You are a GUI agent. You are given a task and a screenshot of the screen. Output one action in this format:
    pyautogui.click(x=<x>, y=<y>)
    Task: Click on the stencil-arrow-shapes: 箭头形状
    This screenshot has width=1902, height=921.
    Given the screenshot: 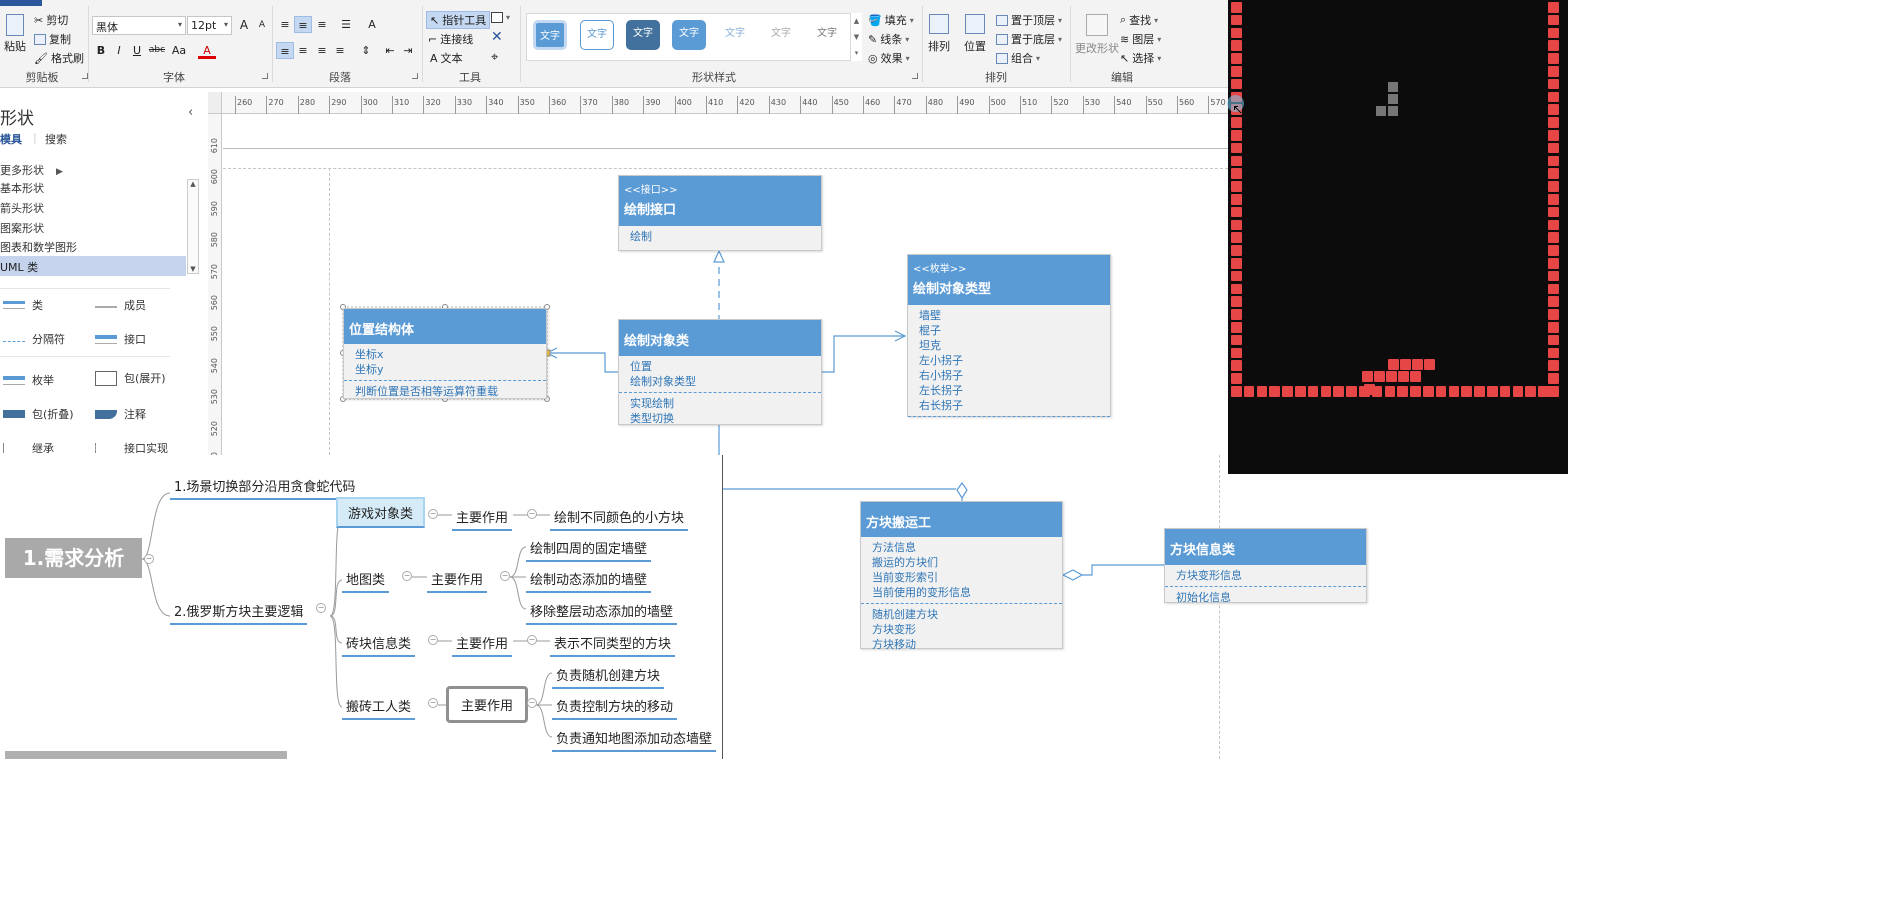 What is the action you would take?
    pyautogui.click(x=22, y=208)
    